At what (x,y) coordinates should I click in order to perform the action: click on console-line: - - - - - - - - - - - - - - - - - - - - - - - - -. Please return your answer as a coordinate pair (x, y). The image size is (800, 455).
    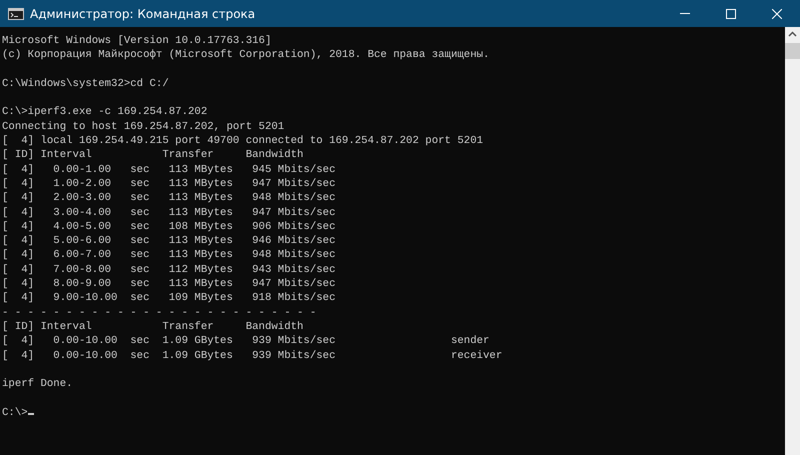
    Looking at the image, I should click on (159, 312).